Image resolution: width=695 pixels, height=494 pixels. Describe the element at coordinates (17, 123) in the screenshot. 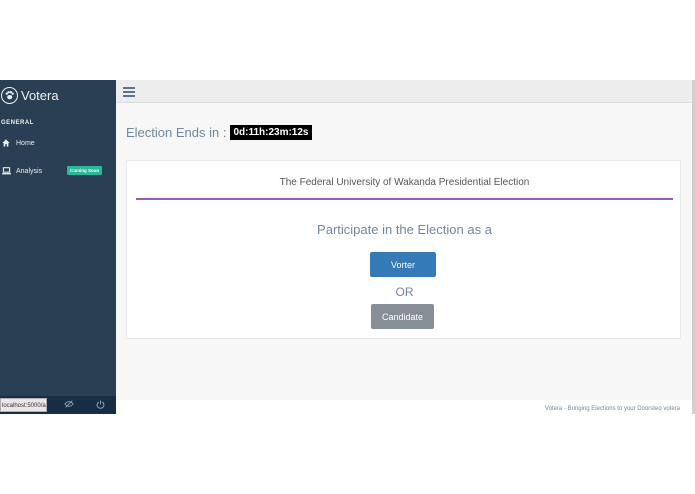

I see `menu-section-title: GENERAL` at that location.